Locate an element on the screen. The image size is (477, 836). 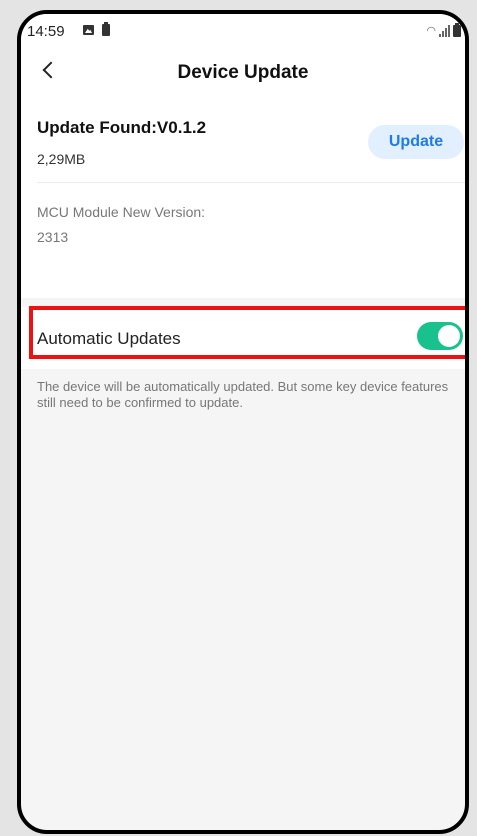
image-icon is located at coordinates (88, 30).